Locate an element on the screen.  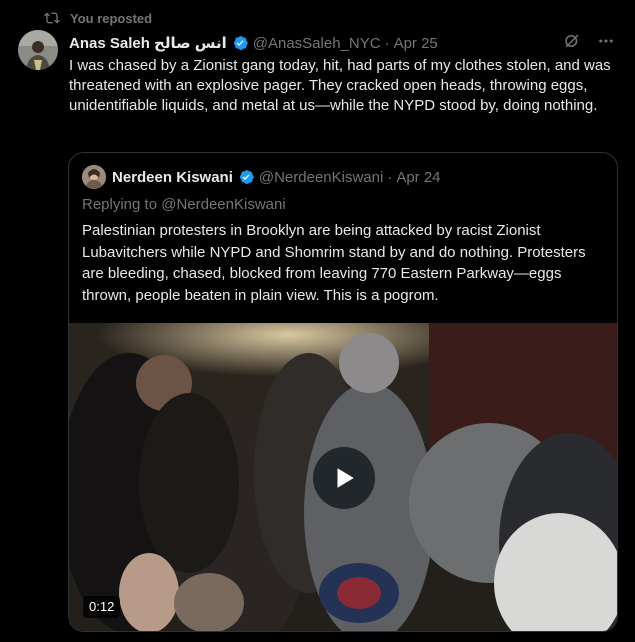
play-icon is located at coordinates (345, 478).